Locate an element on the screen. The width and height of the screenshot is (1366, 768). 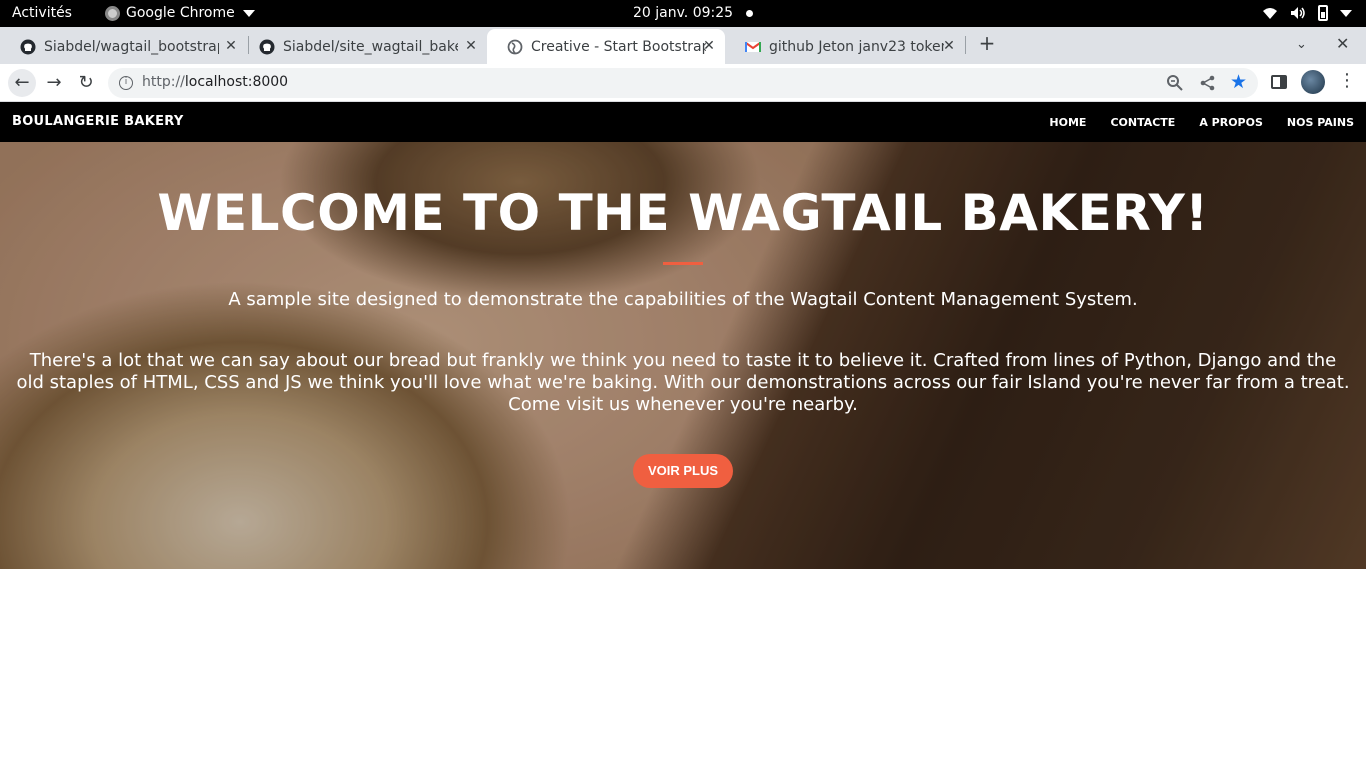
site-nav-links: HOME CONTACTE A PROPOS NOS PAINS is located at coordinates (1201, 122).